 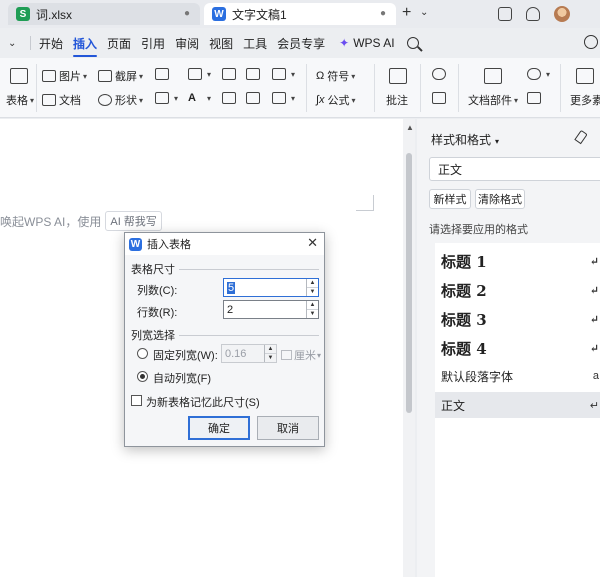 I want to click on wps-ai-label: WPS AI, so click(x=374, y=43).